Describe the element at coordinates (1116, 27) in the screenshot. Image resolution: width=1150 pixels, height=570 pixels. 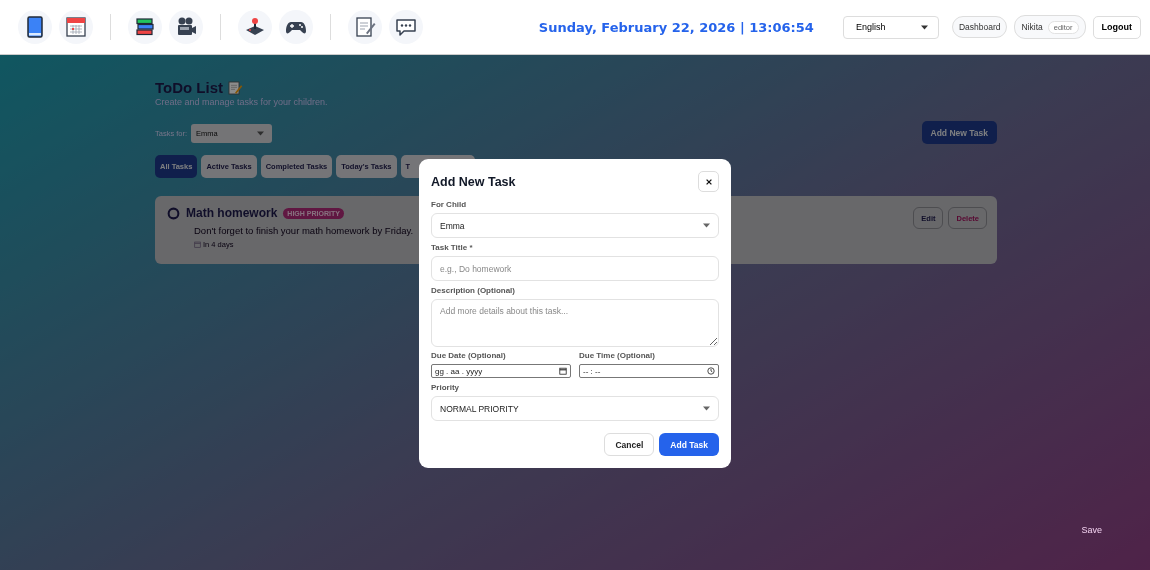
I see `logout-button: Logout` at that location.